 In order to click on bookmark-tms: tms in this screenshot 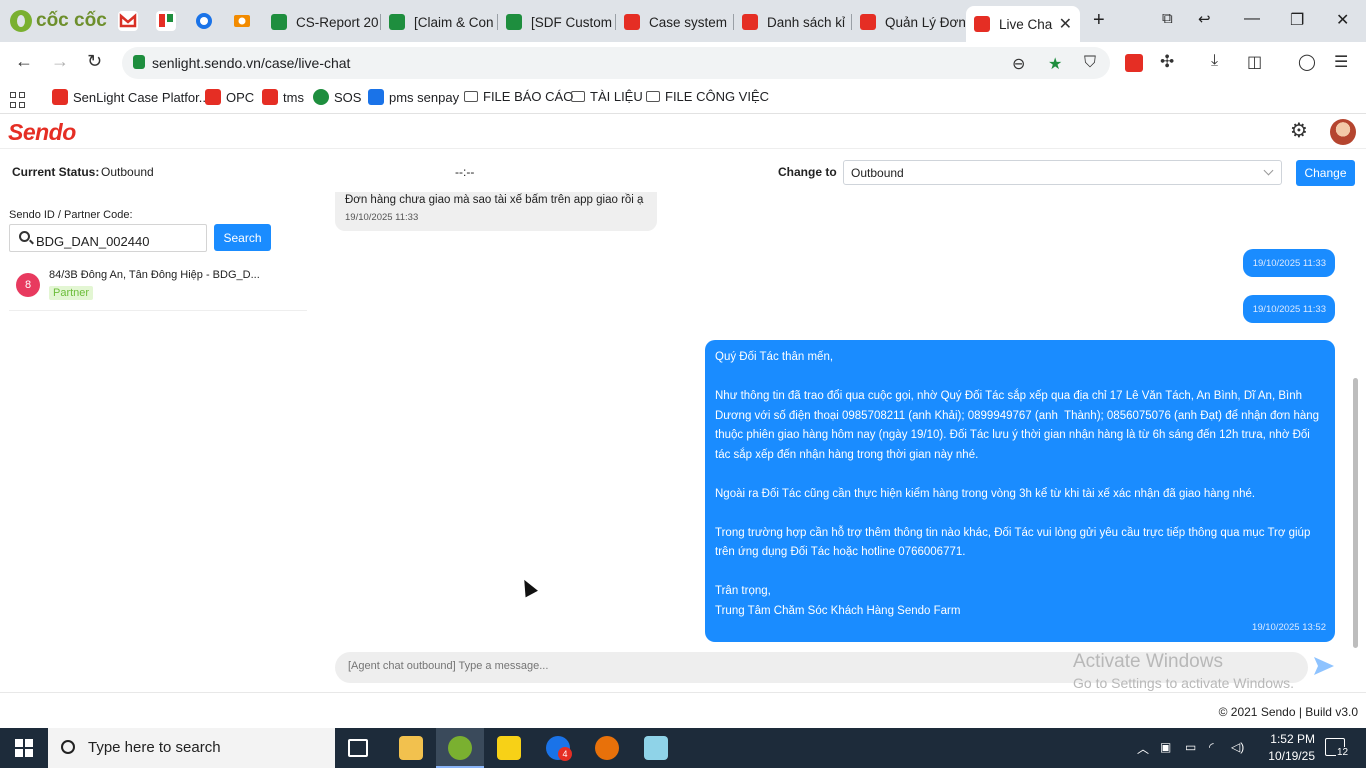, I will do `click(283, 97)`.